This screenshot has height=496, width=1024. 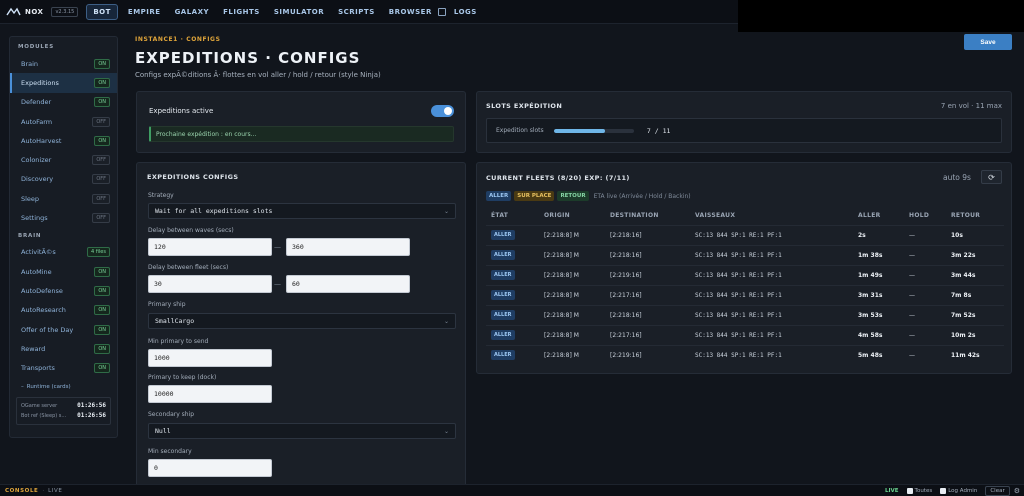 I want to click on sidebar-item-reward: Reward ON, so click(x=63, y=348).